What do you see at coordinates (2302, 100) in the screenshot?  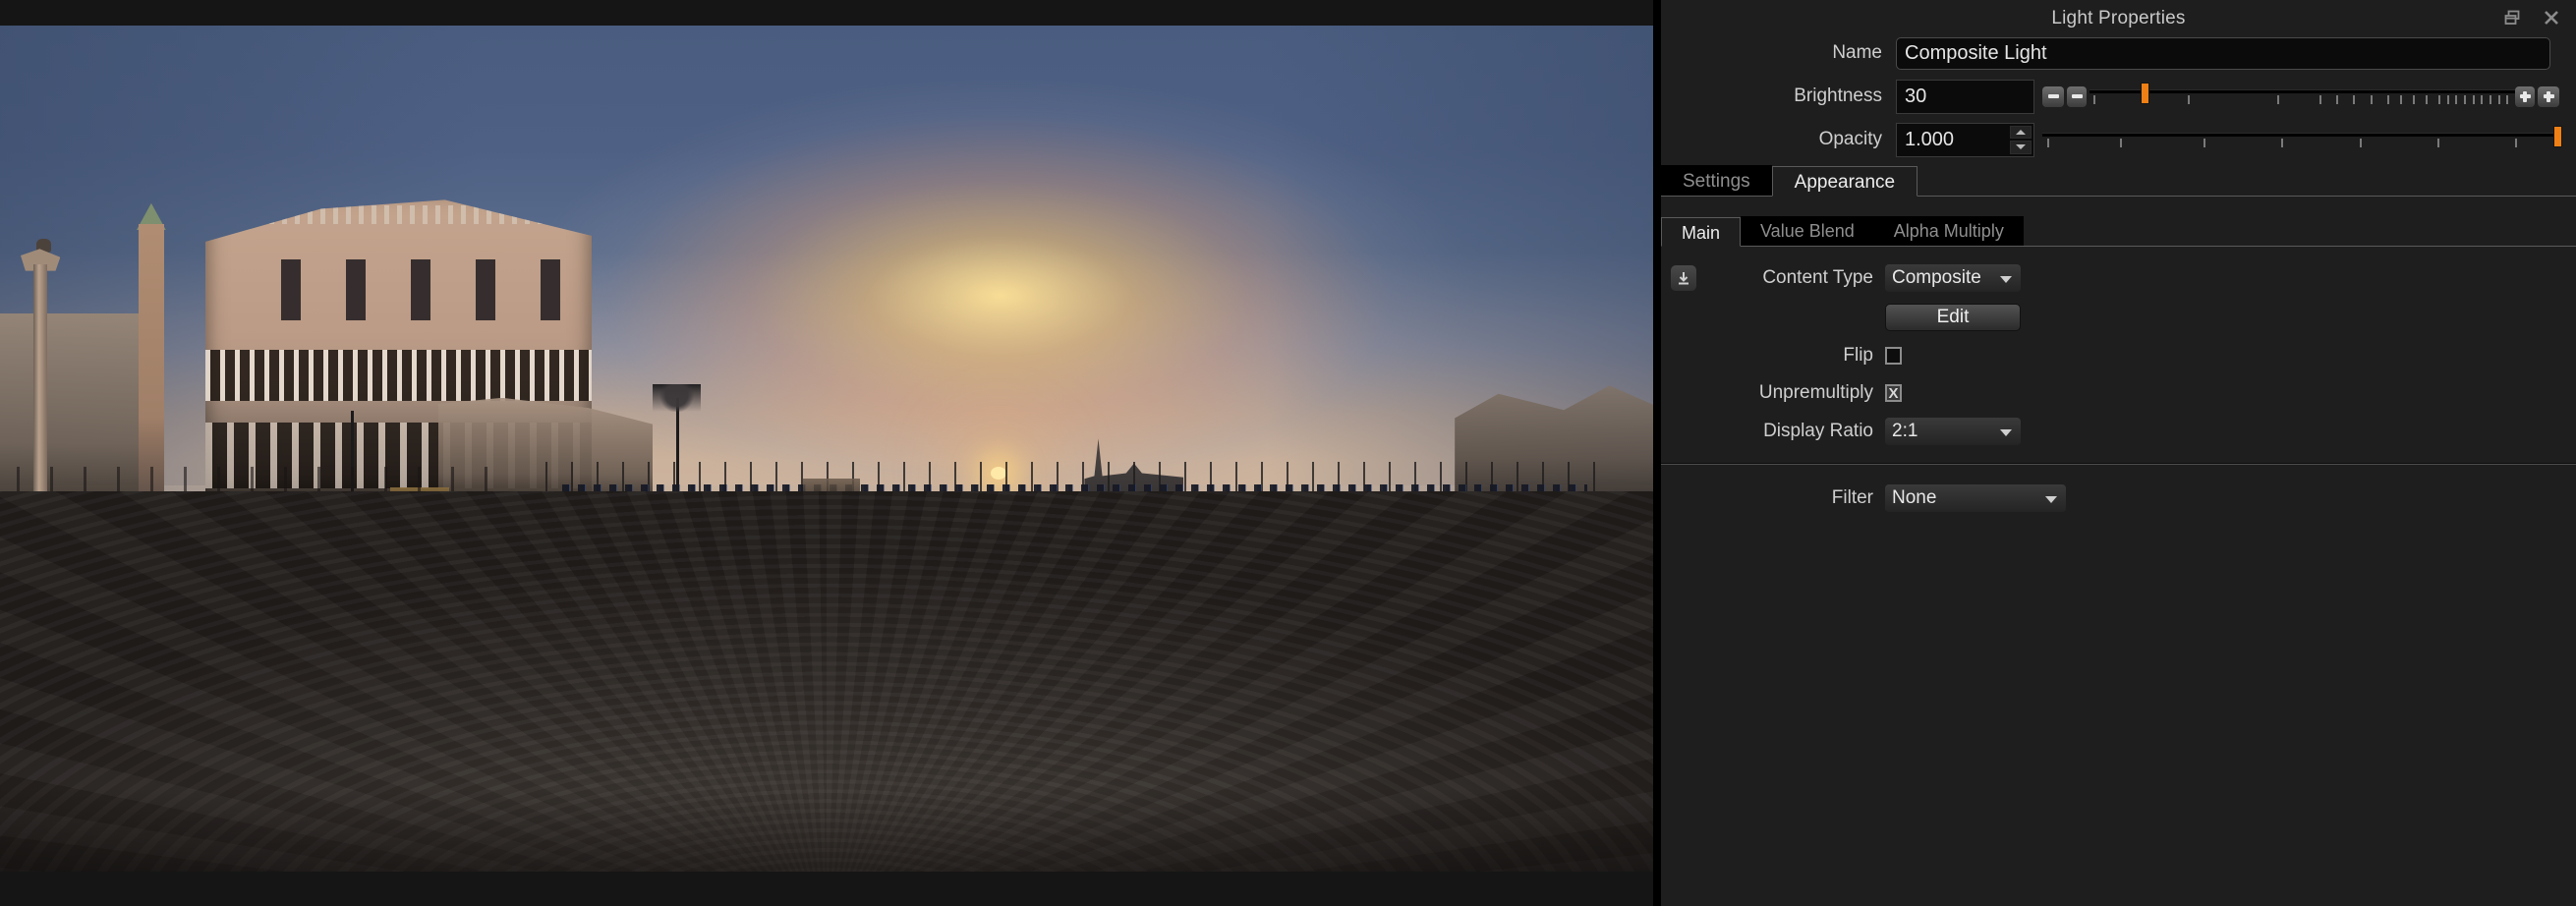 I see `brightness-ticks` at bounding box center [2302, 100].